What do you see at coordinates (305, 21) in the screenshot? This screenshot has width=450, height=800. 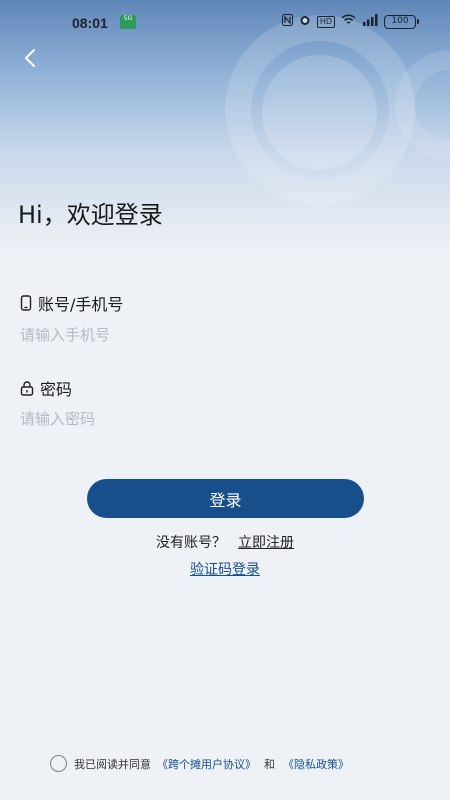 I see `alarm-icon` at bounding box center [305, 21].